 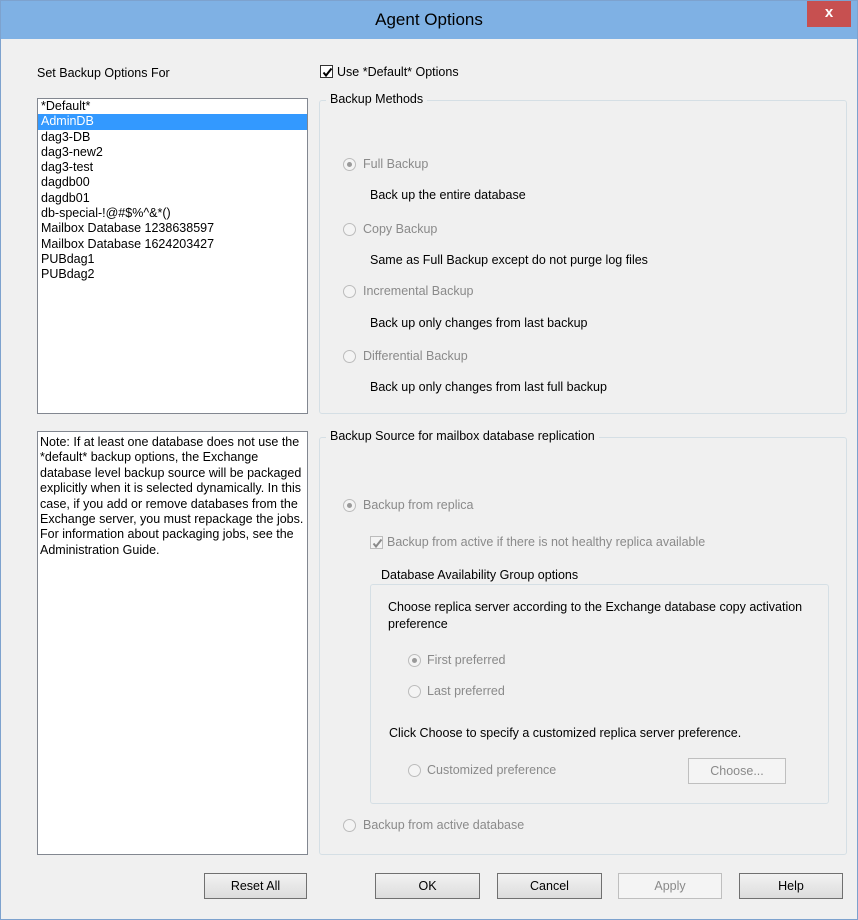 What do you see at coordinates (398, 72) in the screenshot?
I see `use-default-label: Use *Default* Options` at bounding box center [398, 72].